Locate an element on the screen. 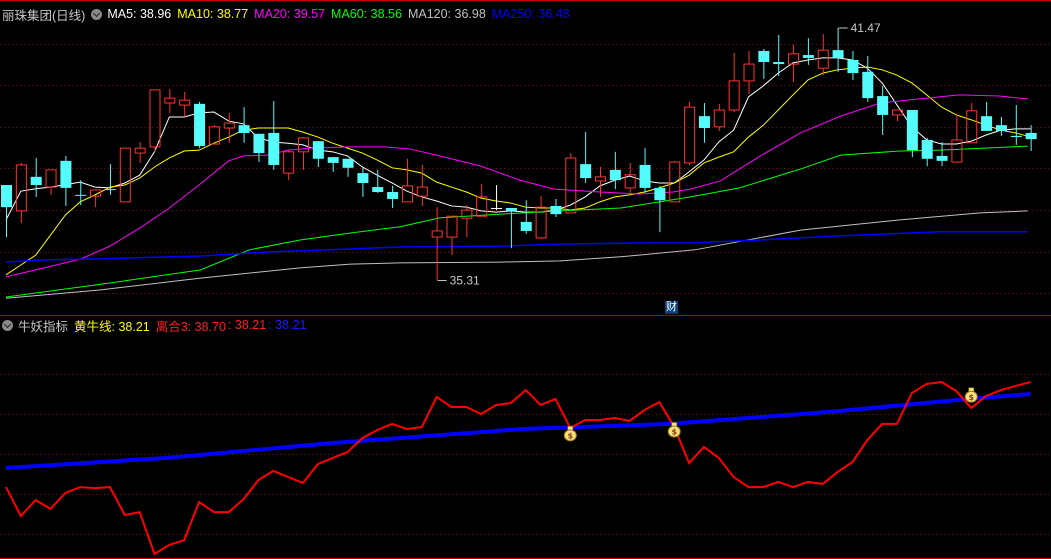 Image resolution: width=1051 pixels, height=559 pixels. money-bag-icon: $ is located at coordinates (971, 395).